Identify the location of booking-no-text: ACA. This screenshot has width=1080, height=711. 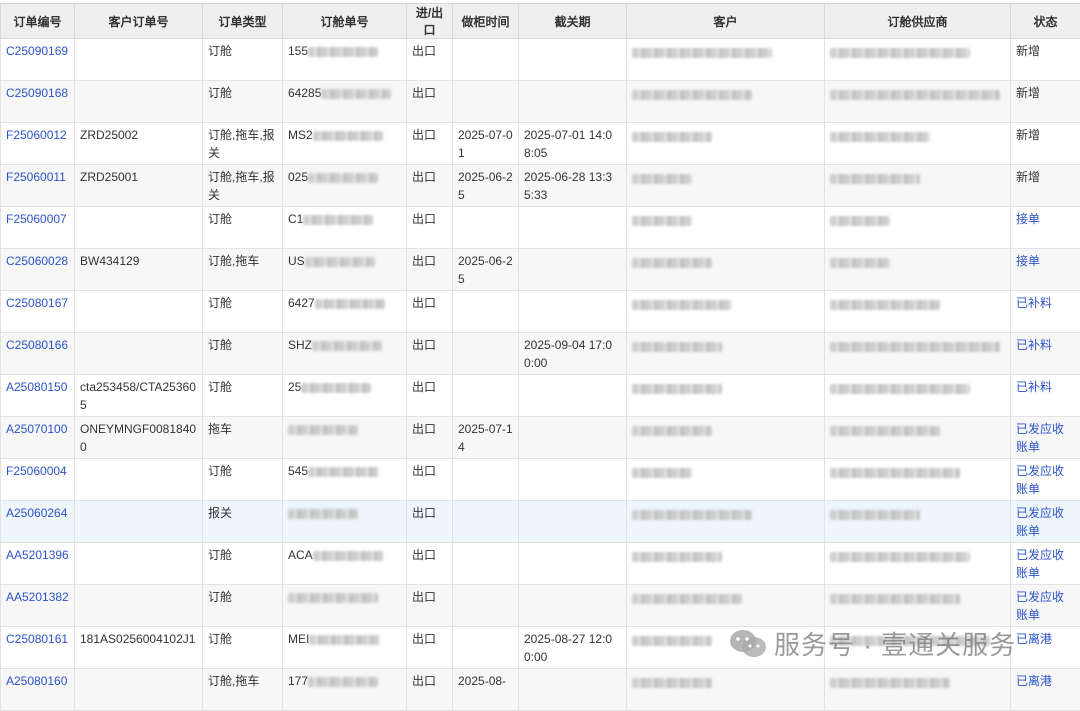
(300, 555).